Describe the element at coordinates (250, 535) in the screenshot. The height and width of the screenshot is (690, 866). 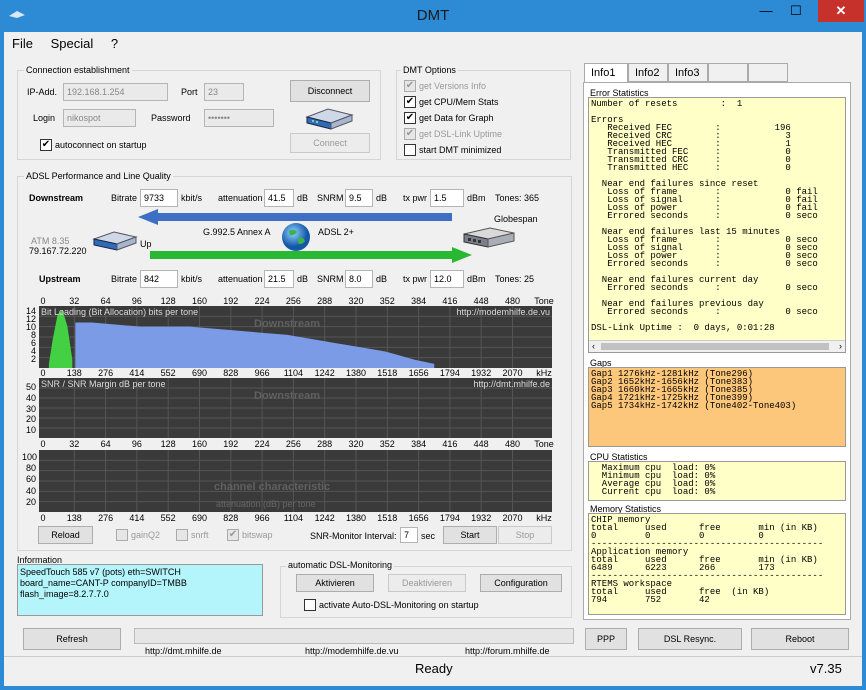
I see `bitswap-checkbox: ✔ bitswap` at that location.